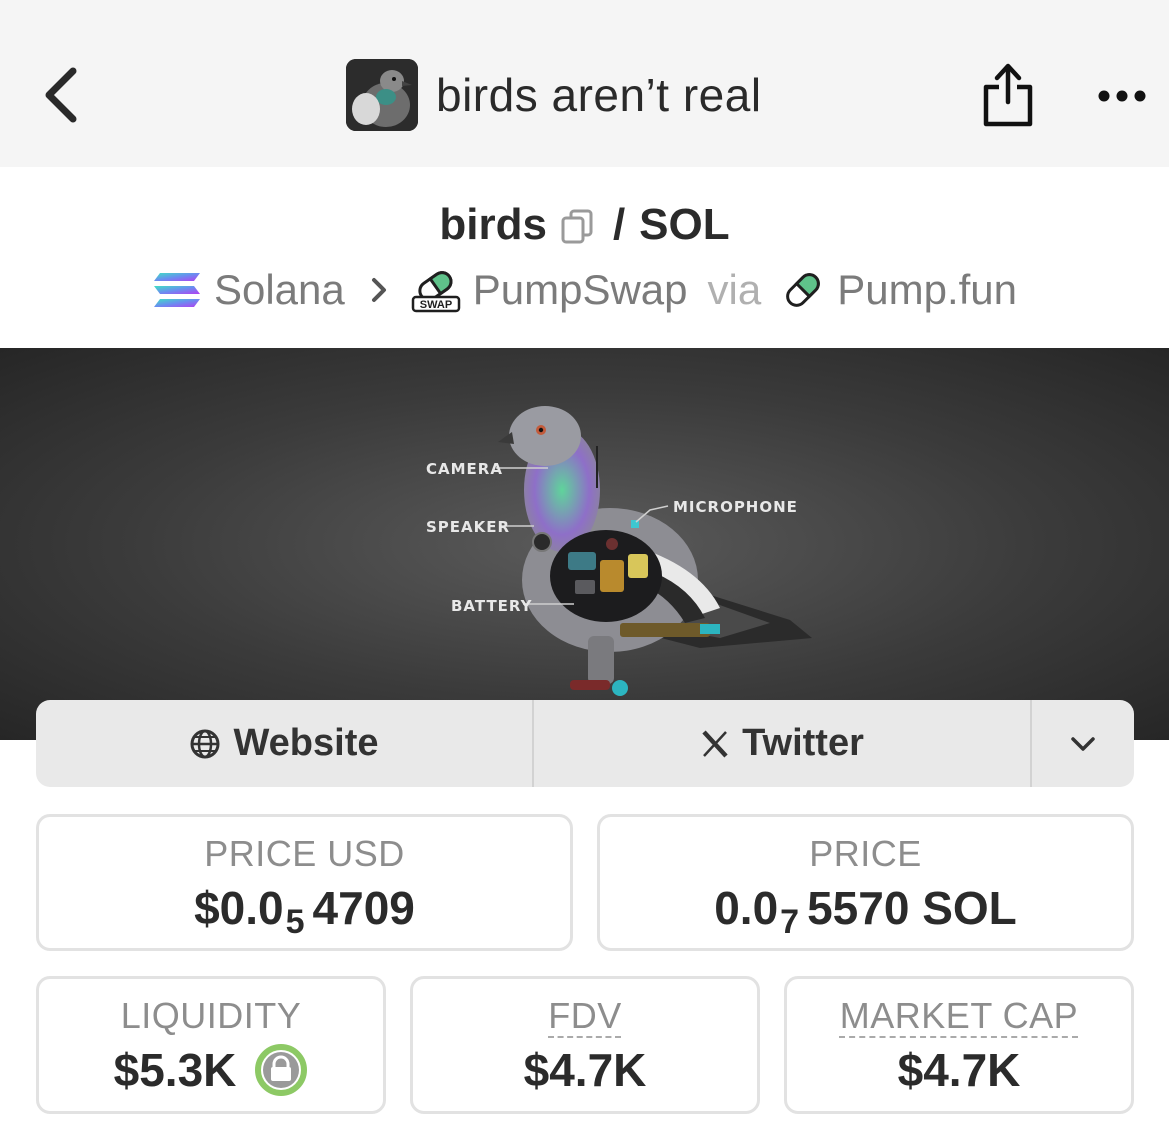 Image resolution: width=1169 pixels, height=1124 pixels. What do you see at coordinates (306, 743) in the screenshot?
I see `website-label: Website` at bounding box center [306, 743].